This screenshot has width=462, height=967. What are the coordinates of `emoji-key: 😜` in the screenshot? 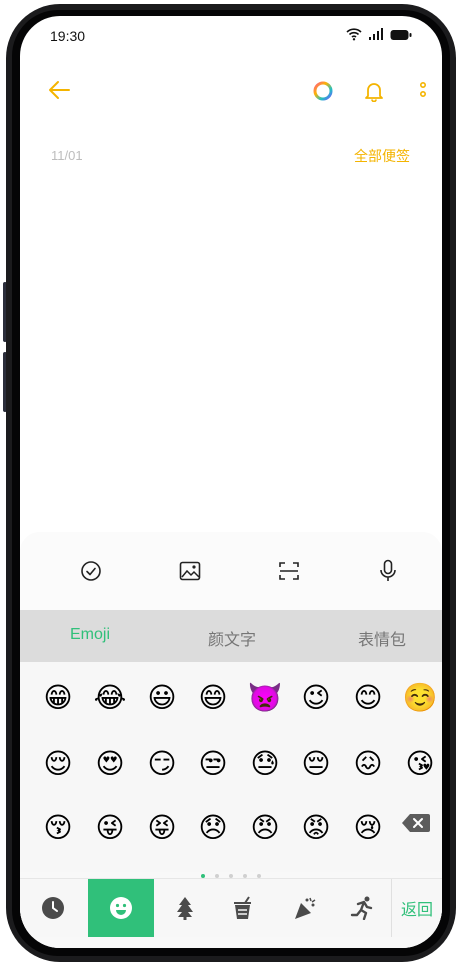 It's located at (110, 828).